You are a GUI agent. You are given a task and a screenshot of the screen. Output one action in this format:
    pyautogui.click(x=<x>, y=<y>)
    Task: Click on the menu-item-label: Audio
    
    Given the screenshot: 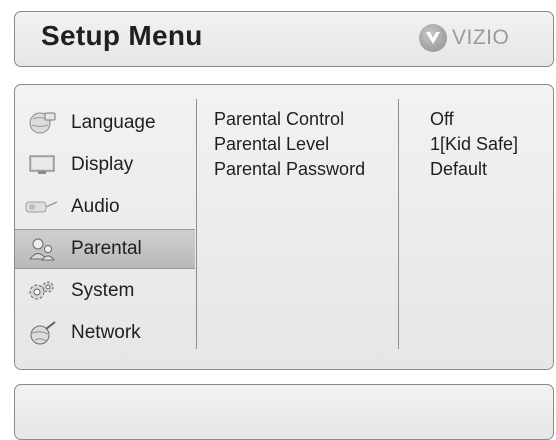 What is the action you would take?
    pyautogui.click(x=95, y=206)
    